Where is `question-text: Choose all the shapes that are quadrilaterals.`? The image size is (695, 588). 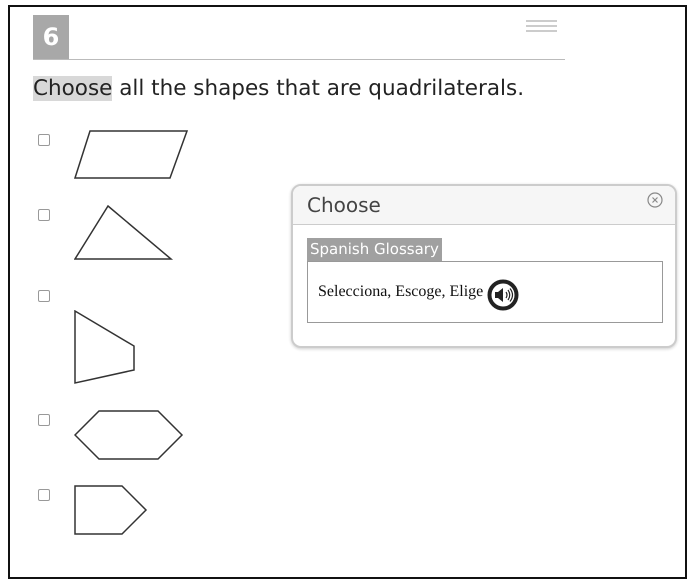 question-text: Choose all the shapes that are quadrilaterals. is located at coordinates (279, 89).